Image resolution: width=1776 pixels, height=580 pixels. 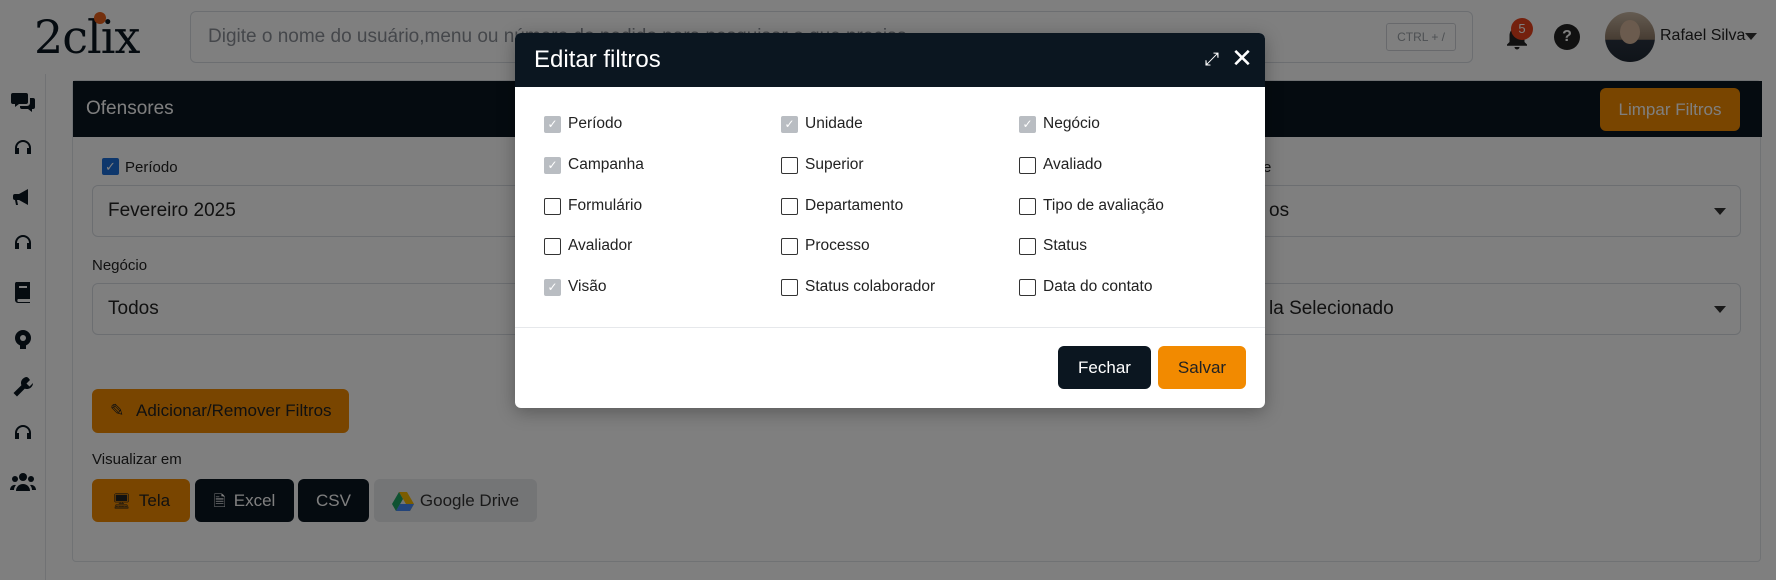 What do you see at coordinates (834, 164) in the screenshot?
I see `filter-option-label: Superior` at bounding box center [834, 164].